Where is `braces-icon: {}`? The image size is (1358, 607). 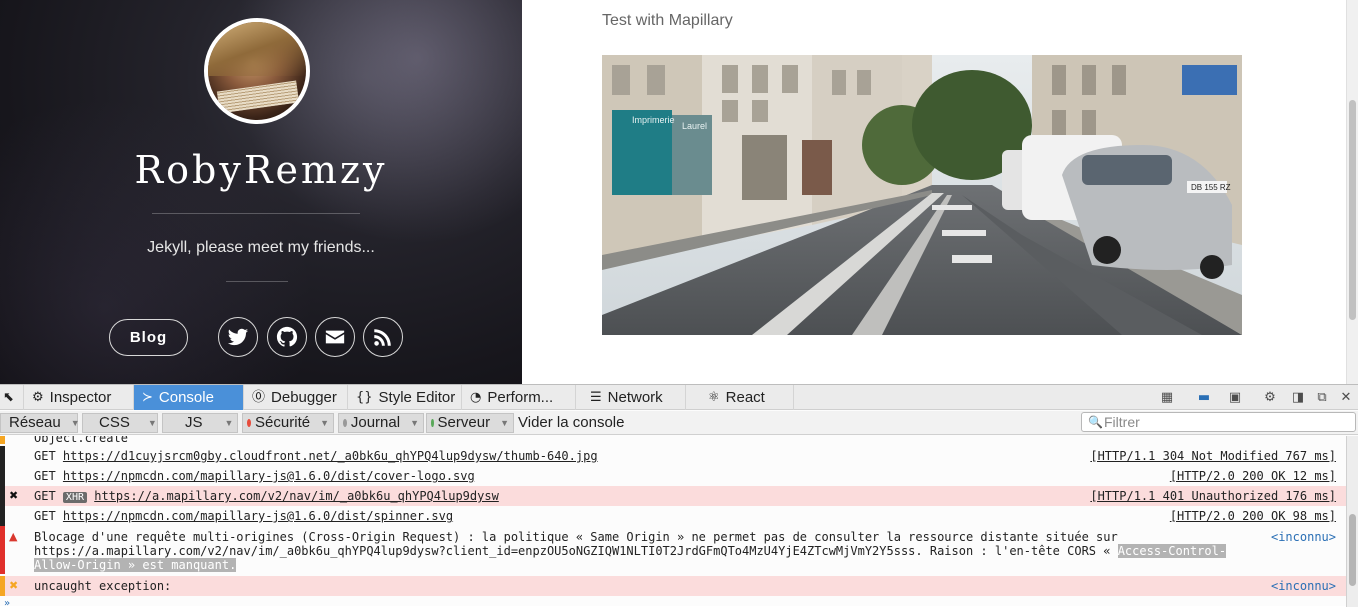 braces-icon: {} is located at coordinates (364, 397).